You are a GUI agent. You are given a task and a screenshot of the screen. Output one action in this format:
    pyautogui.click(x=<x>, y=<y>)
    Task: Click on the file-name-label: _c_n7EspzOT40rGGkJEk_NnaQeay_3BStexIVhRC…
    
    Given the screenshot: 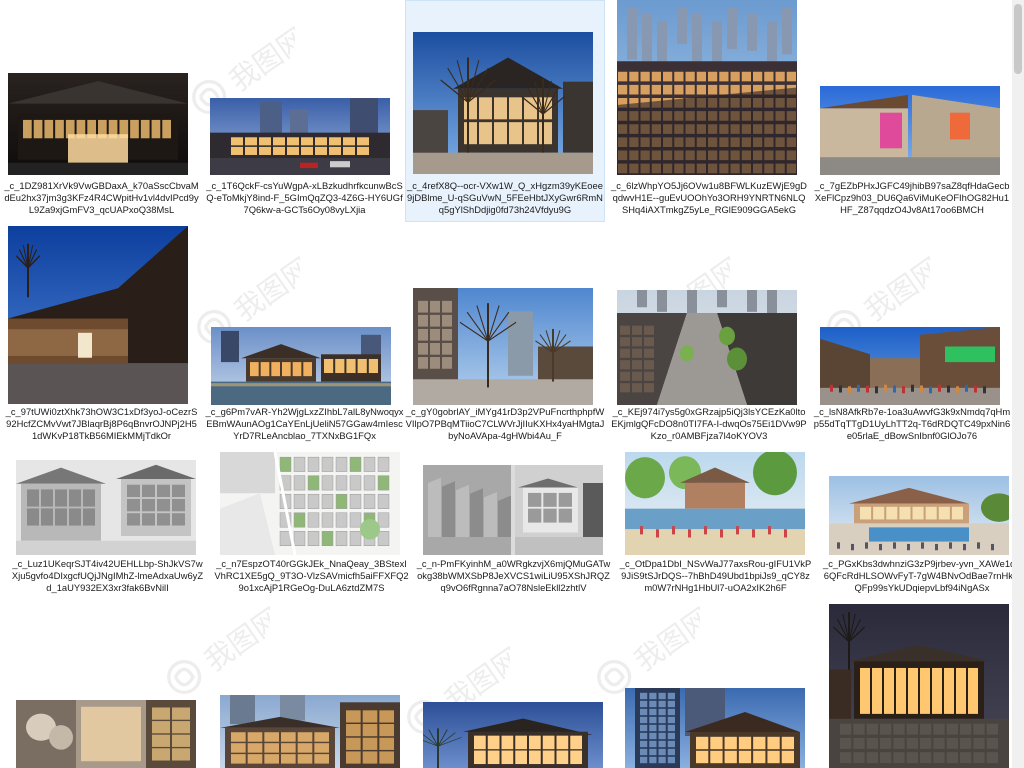 What is the action you would take?
    pyautogui.click(x=311, y=576)
    